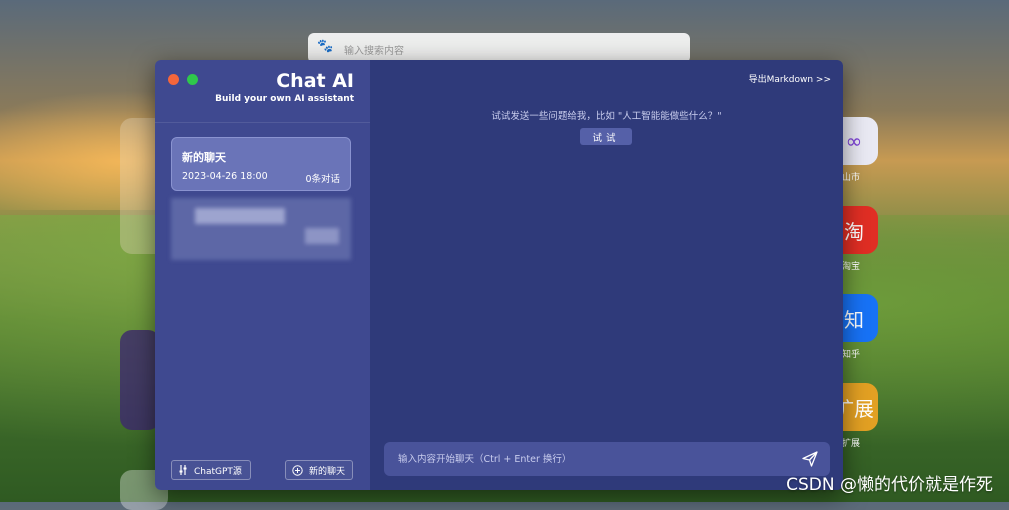 This screenshot has width=1009, height=510. What do you see at coordinates (204, 157) in the screenshot?
I see `chat-item-title: 新的聊天` at bounding box center [204, 157].